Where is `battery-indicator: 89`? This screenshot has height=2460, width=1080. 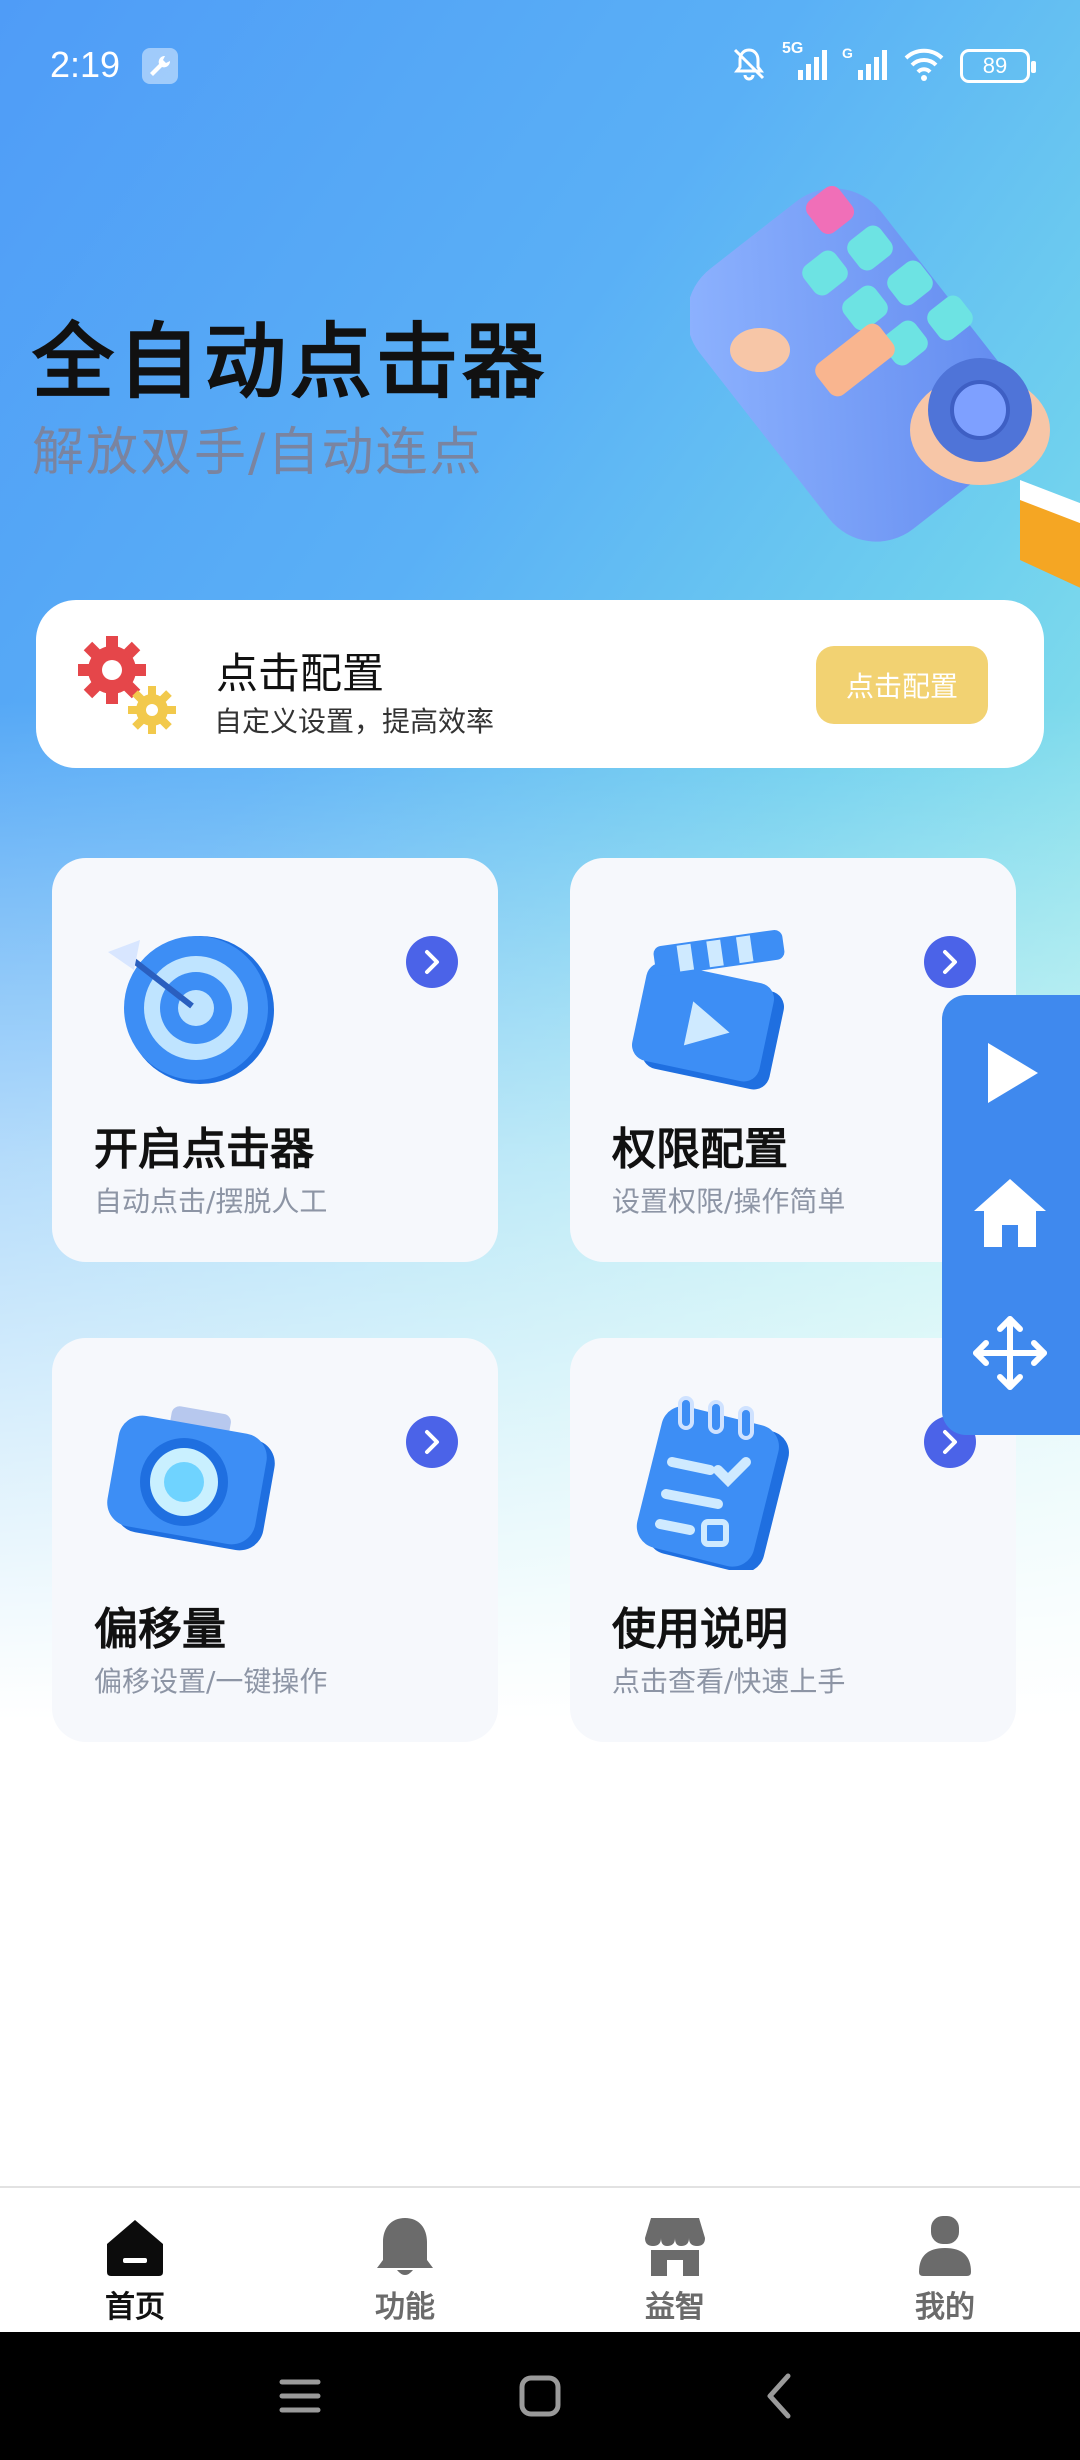 battery-indicator: 89 is located at coordinates (998, 66).